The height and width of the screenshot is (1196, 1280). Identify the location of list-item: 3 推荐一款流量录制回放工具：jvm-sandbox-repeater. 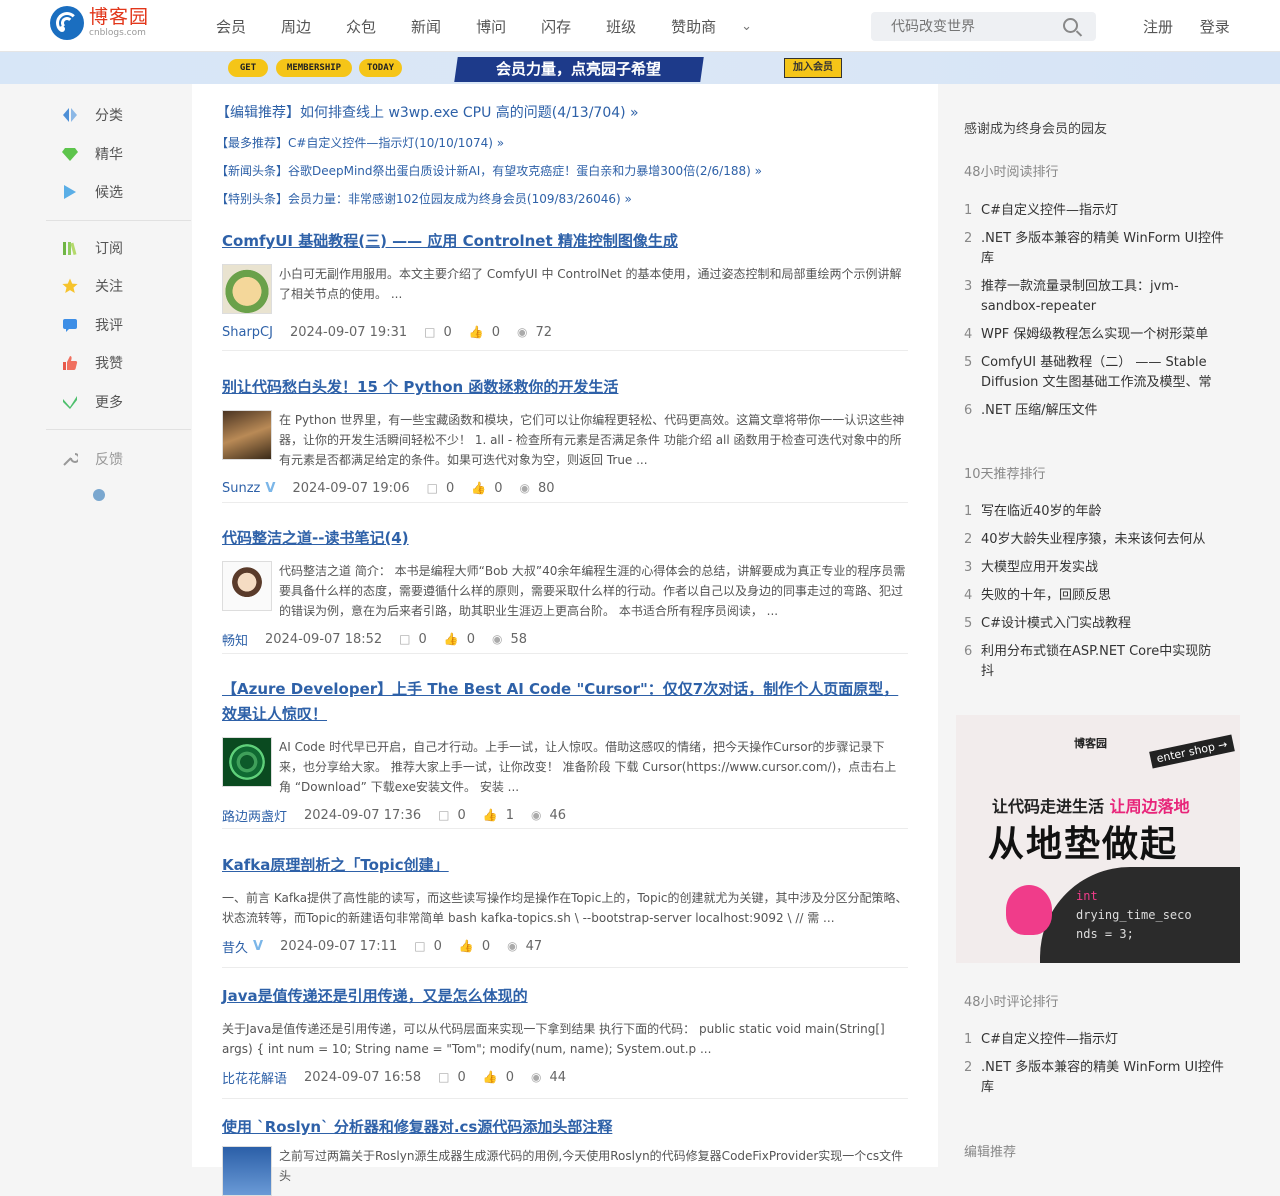
(1094, 297).